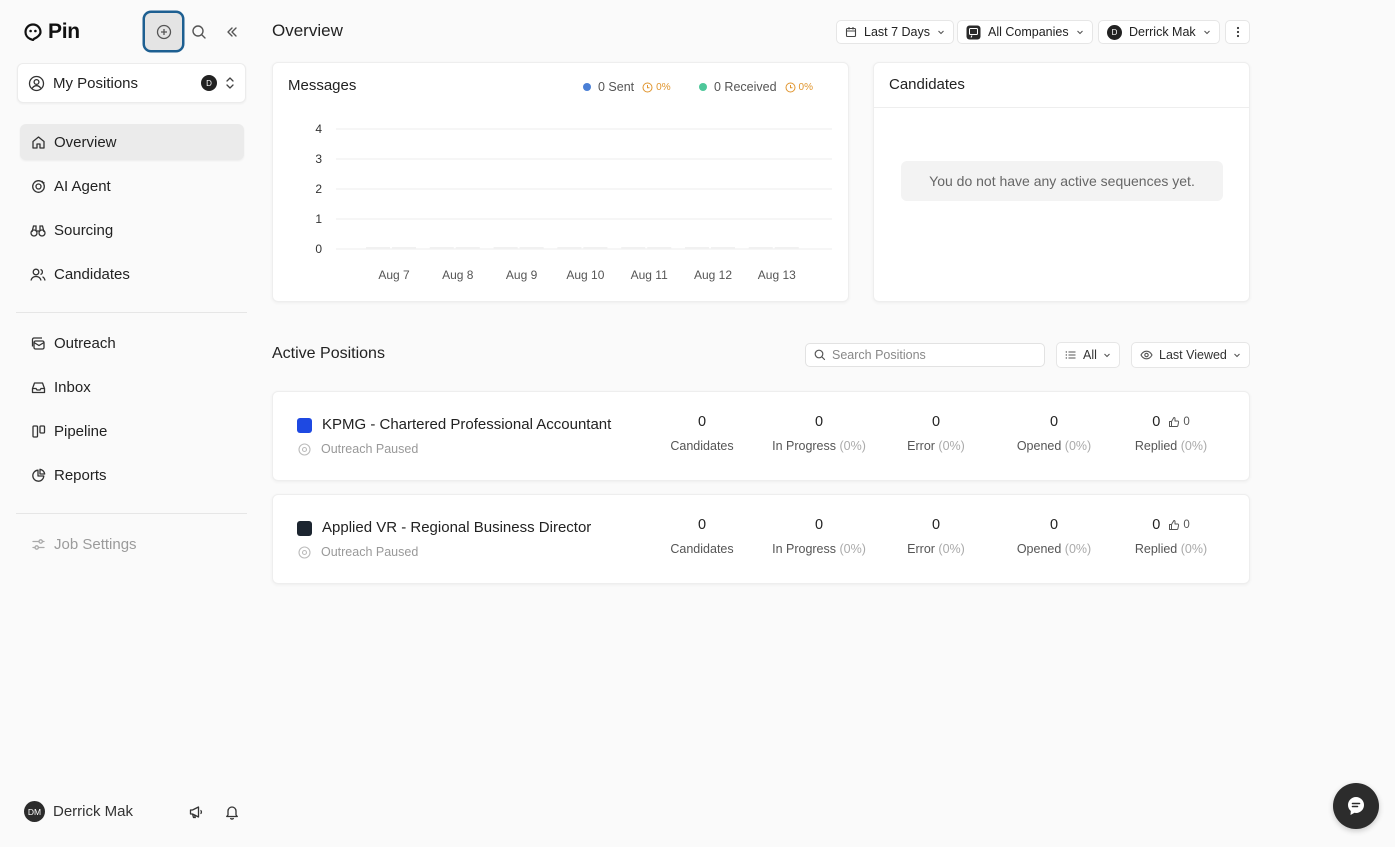 This screenshot has height=847, width=1395. Describe the element at coordinates (318, 219) in the screenshot. I see `y-tick-label: 1` at that location.